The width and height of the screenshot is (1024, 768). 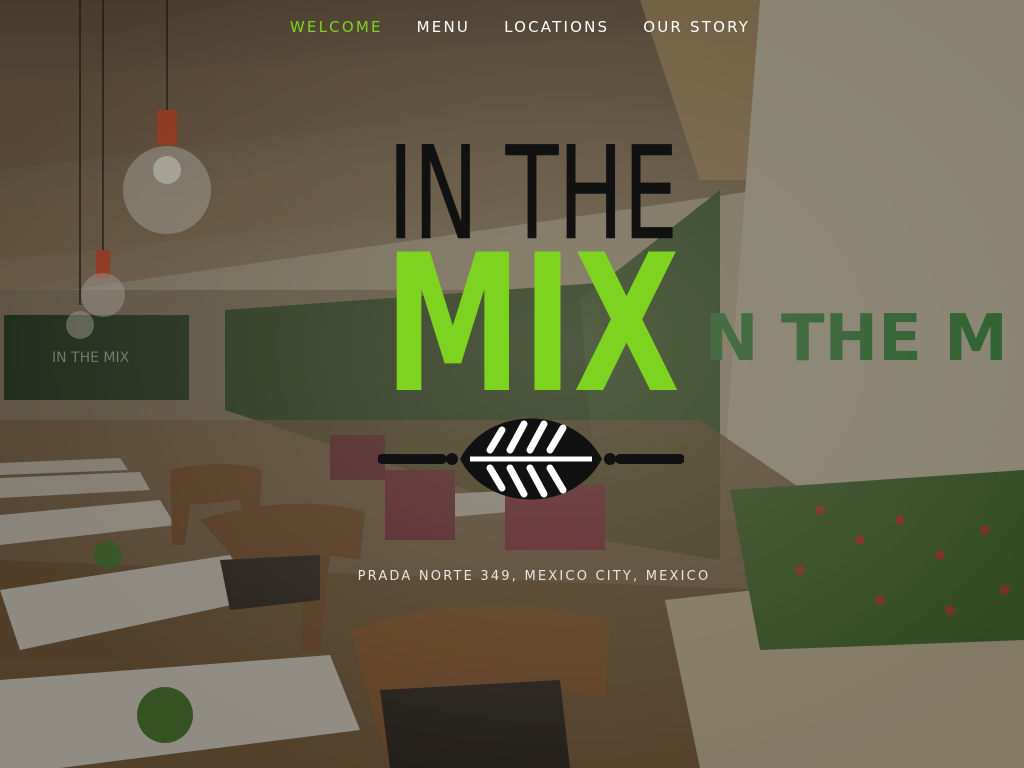 What do you see at coordinates (696, 27) in the screenshot?
I see `nav-our-story: OUR STORY` at bounding box center [696, 27].